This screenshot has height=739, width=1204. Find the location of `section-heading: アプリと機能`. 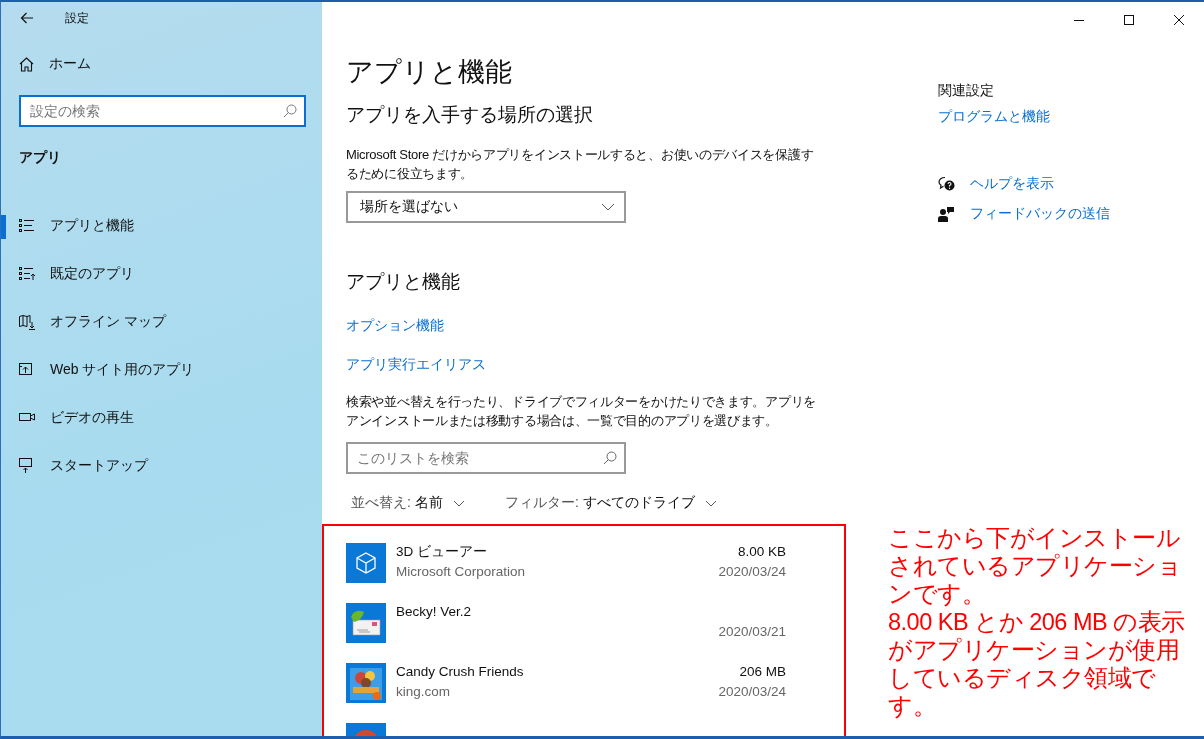

section-heading: アプリと機能 is located at coordinates (403, 282).